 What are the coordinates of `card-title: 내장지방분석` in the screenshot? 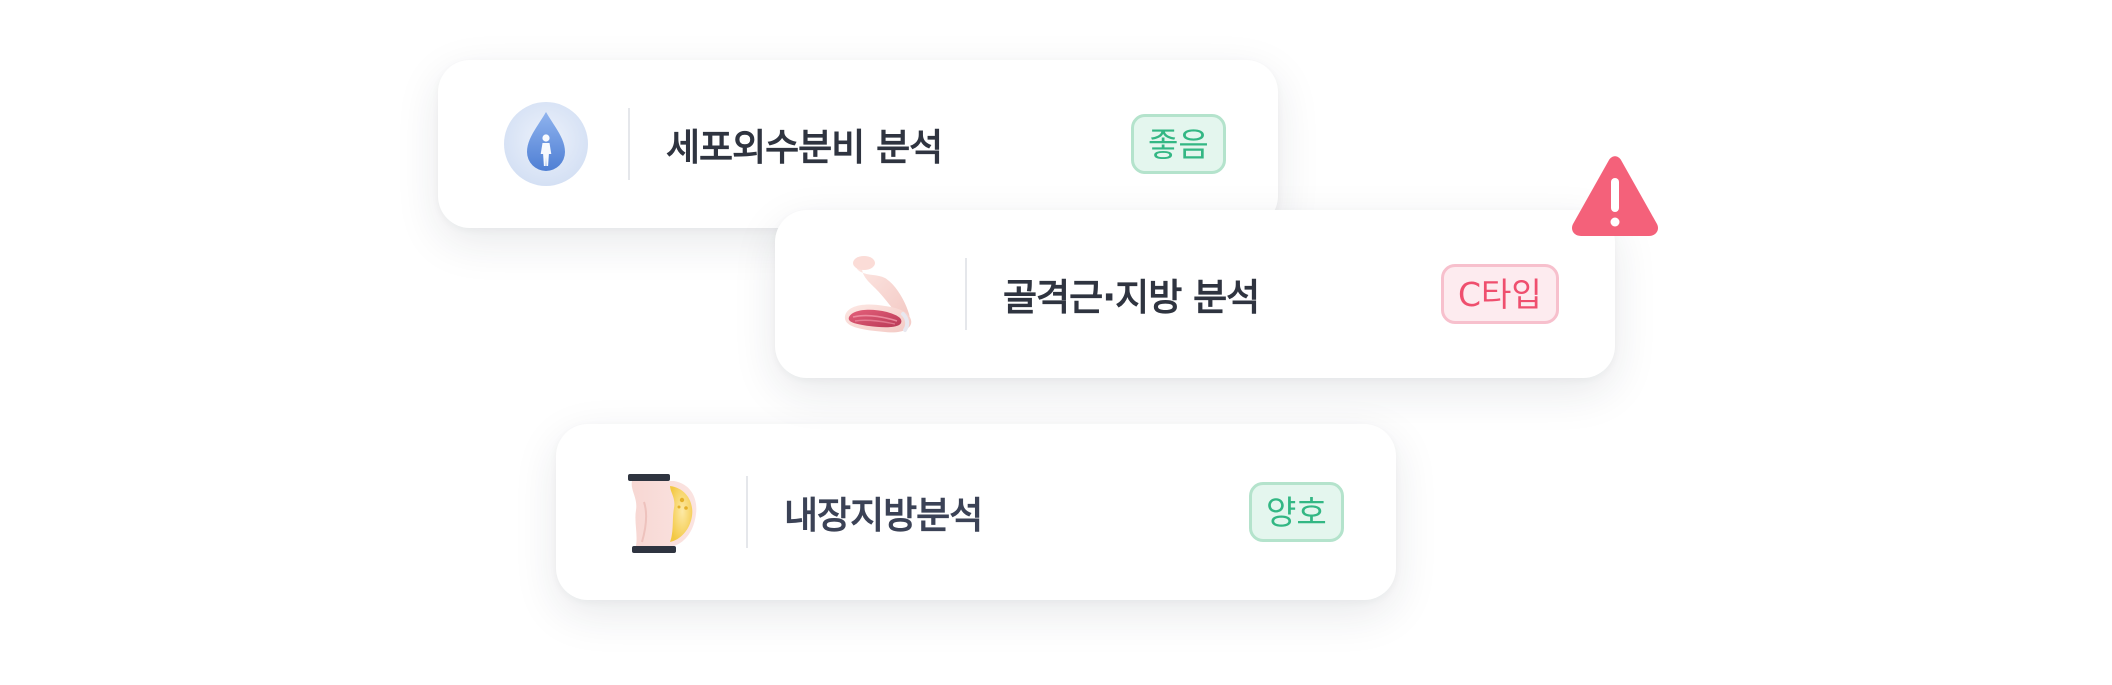 It's located at (883, 515).